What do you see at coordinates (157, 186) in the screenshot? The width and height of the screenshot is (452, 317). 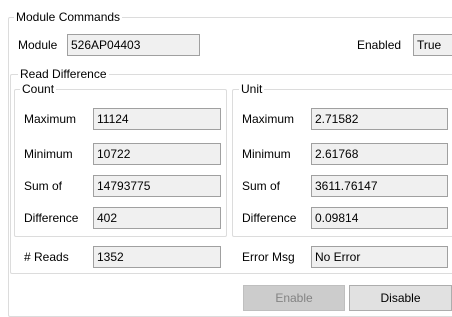 I see `count-sum-field: 14793775` at bounding box center [157, 186].